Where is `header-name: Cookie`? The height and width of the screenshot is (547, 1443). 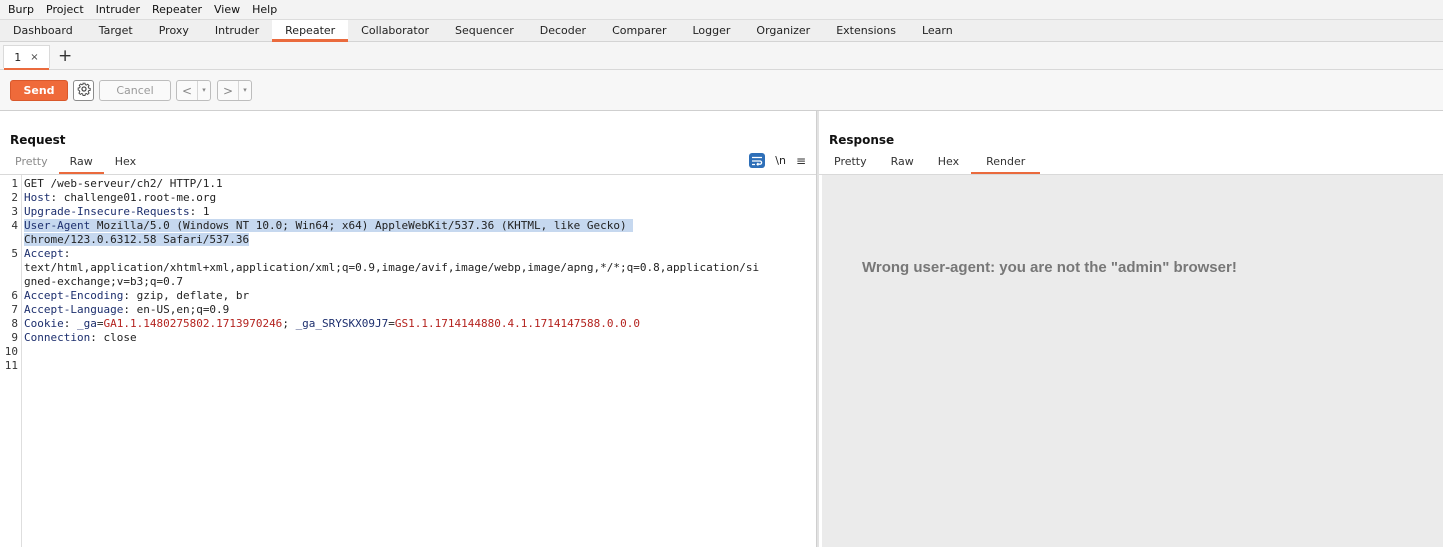 header-name: Cookie is located at coordinates (44, 323).